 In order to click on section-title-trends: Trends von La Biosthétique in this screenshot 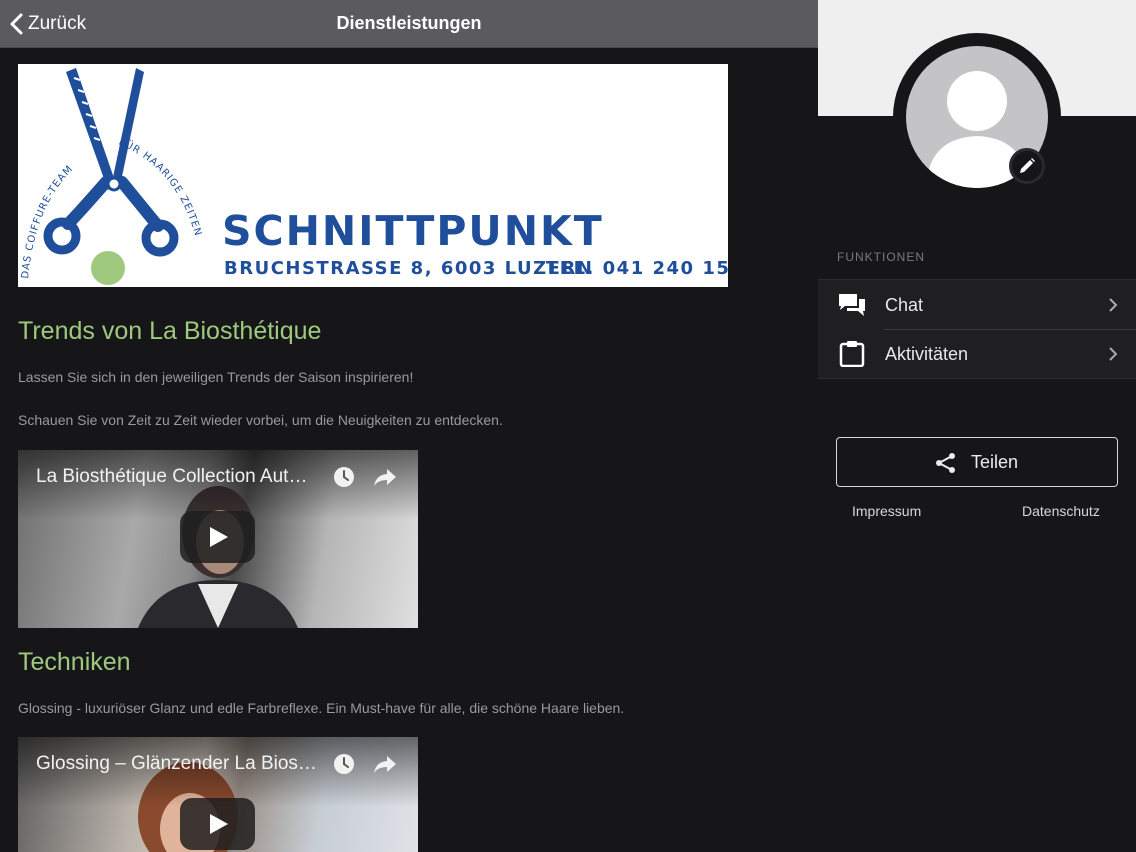, I will do `click(170, 331)`.